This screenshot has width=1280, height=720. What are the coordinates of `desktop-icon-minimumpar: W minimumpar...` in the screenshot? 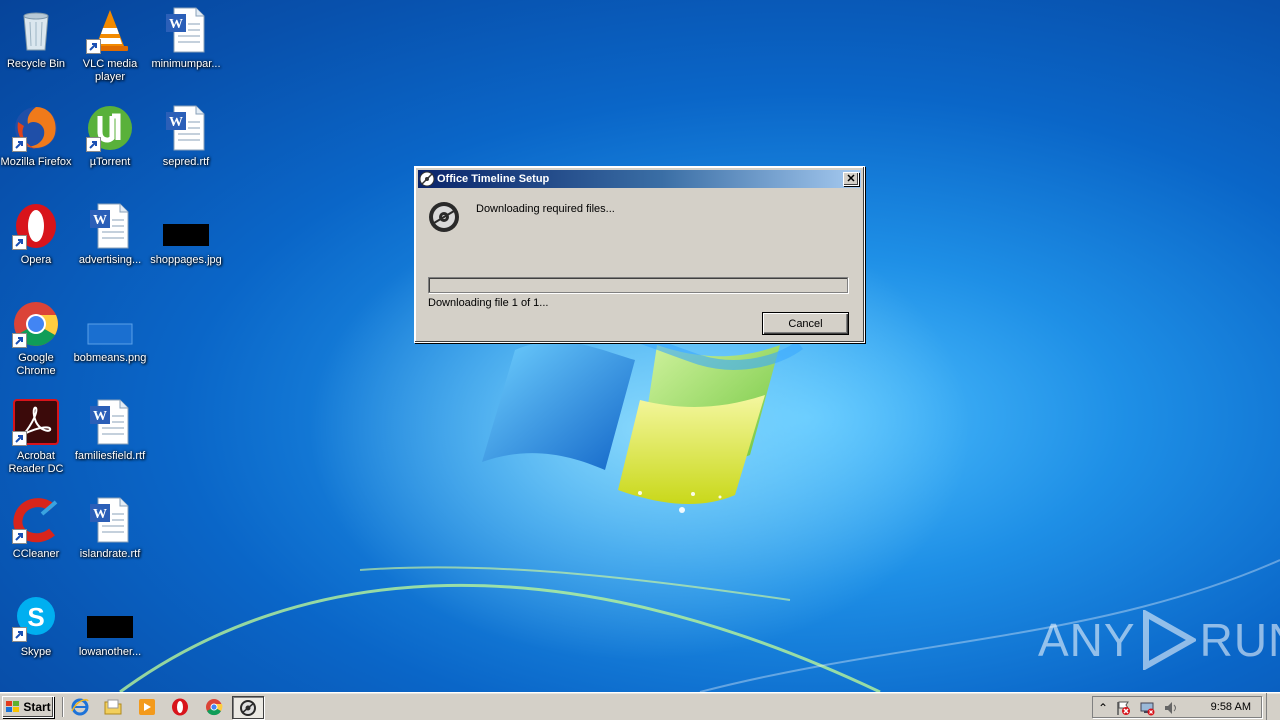 It's located at (186, 45).